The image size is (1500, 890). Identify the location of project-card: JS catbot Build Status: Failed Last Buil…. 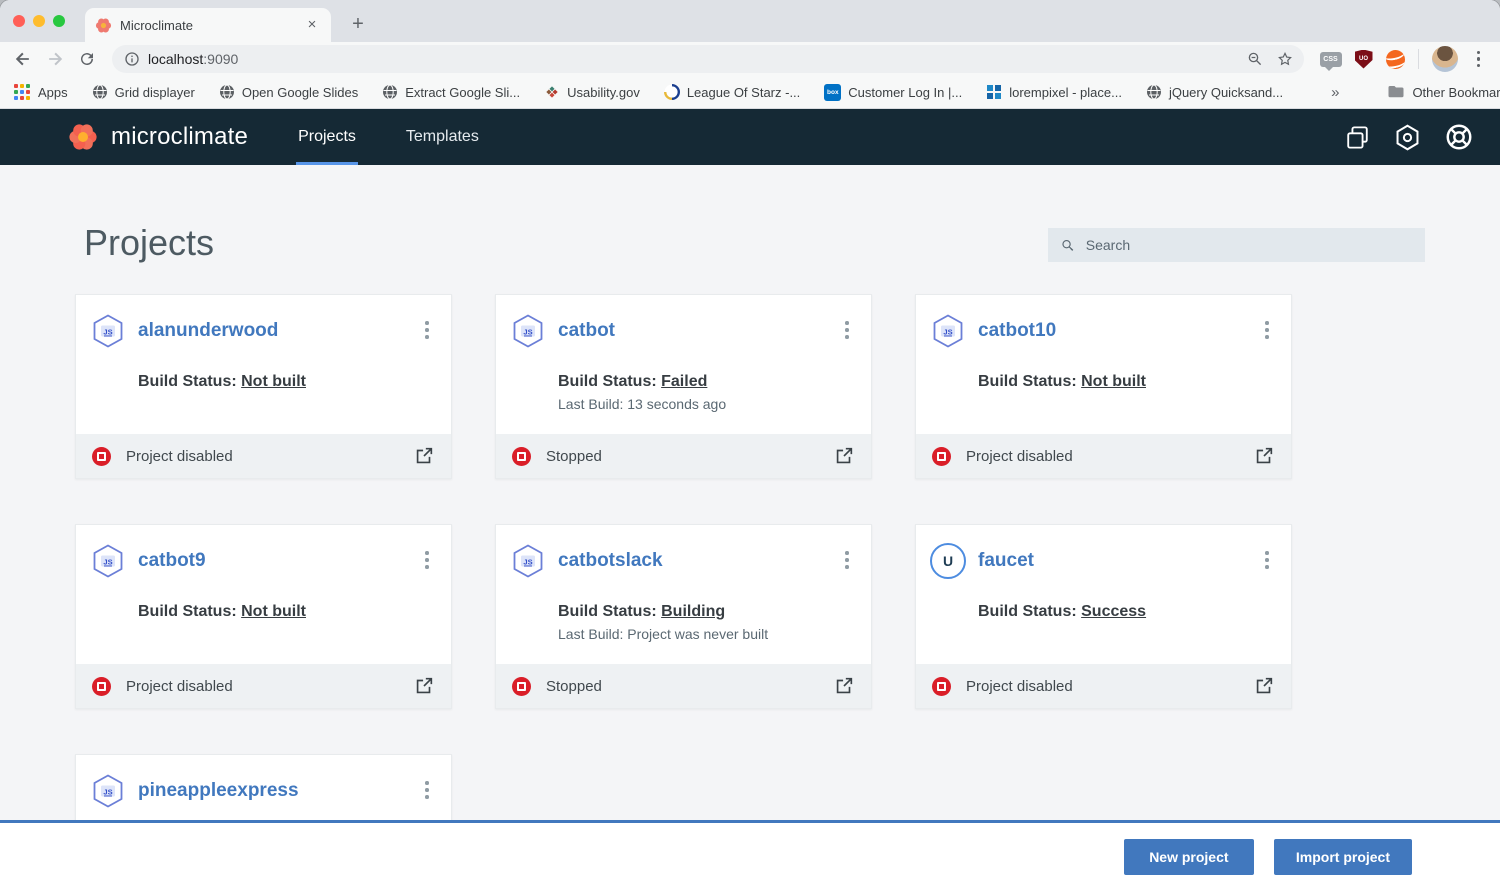
(683, 386).